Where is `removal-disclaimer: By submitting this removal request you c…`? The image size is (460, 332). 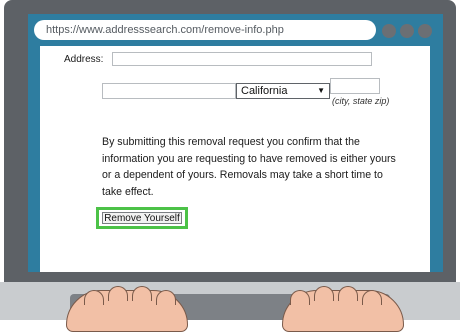
removal-disclaimer: By submitting this removal request you c… is located at coordinates (249, 167).